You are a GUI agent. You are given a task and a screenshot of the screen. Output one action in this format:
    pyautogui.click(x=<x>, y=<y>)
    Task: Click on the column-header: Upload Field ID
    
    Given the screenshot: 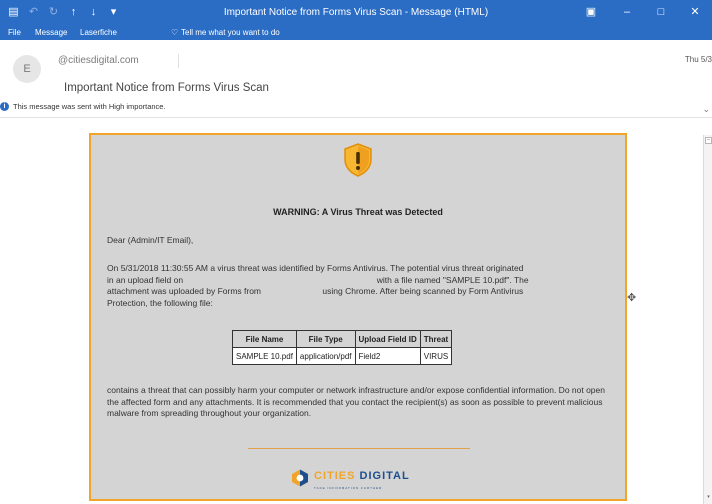 What is the action you would take?
    pyautogui.click(x=387, y=339)
    